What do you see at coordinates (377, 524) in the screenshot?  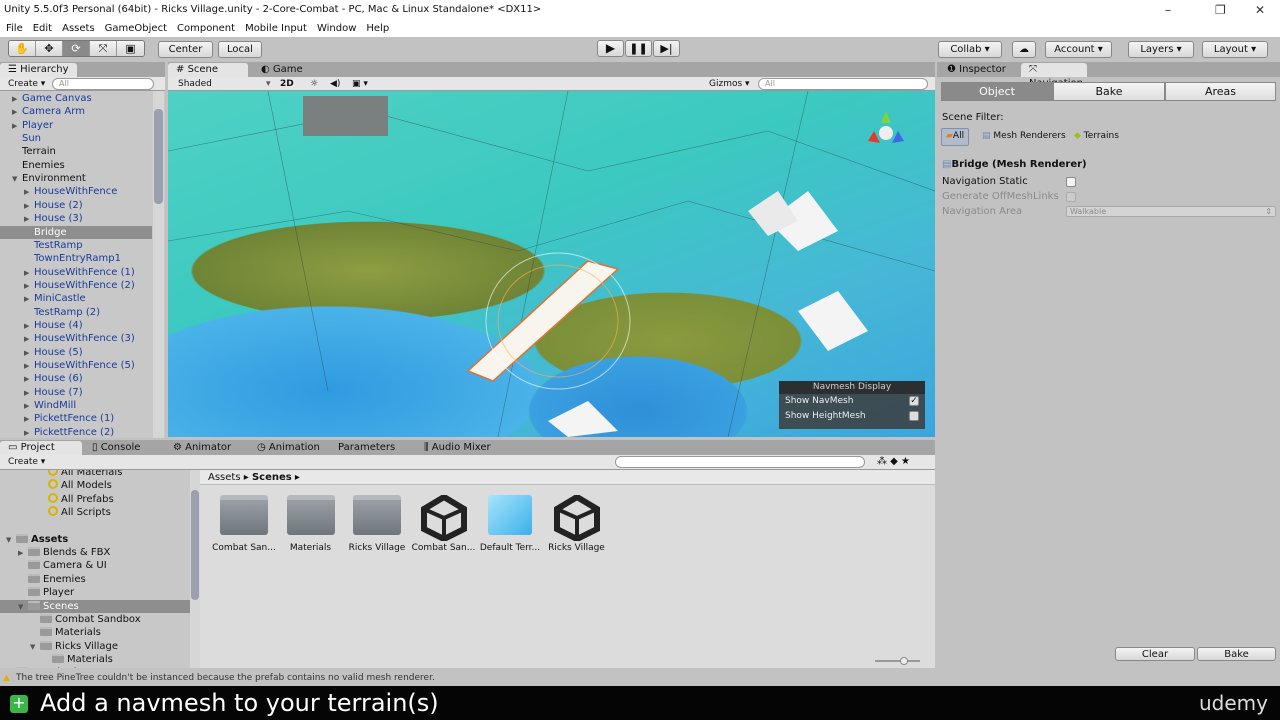 I see `asset-item: Ricks Village` at bounding box center [377, 524].